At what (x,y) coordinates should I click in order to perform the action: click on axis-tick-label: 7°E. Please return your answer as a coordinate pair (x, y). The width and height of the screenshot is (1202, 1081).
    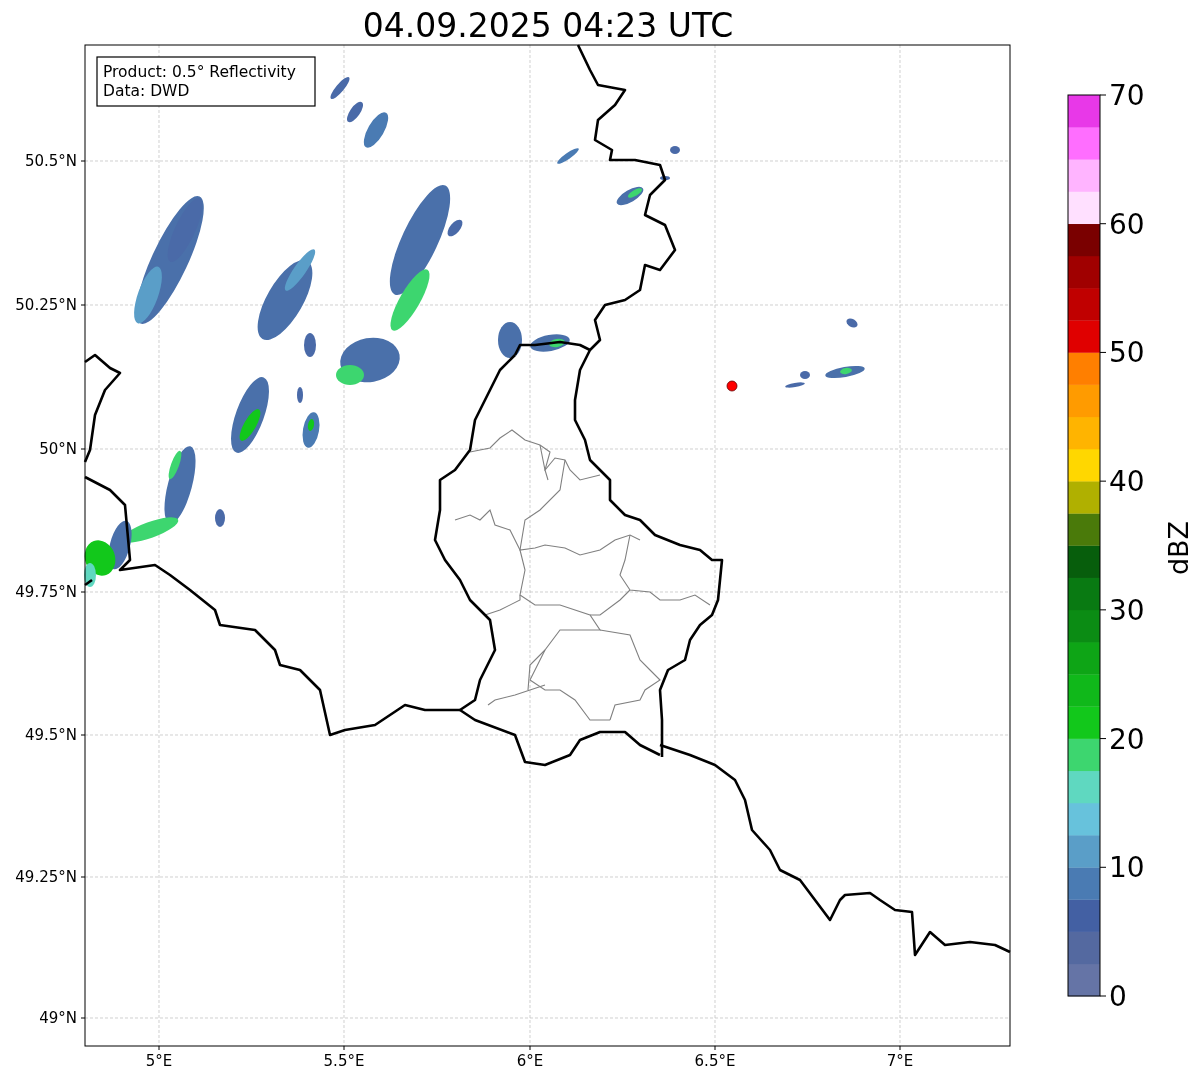
    Looking at the image, I should click on (900, 1061).